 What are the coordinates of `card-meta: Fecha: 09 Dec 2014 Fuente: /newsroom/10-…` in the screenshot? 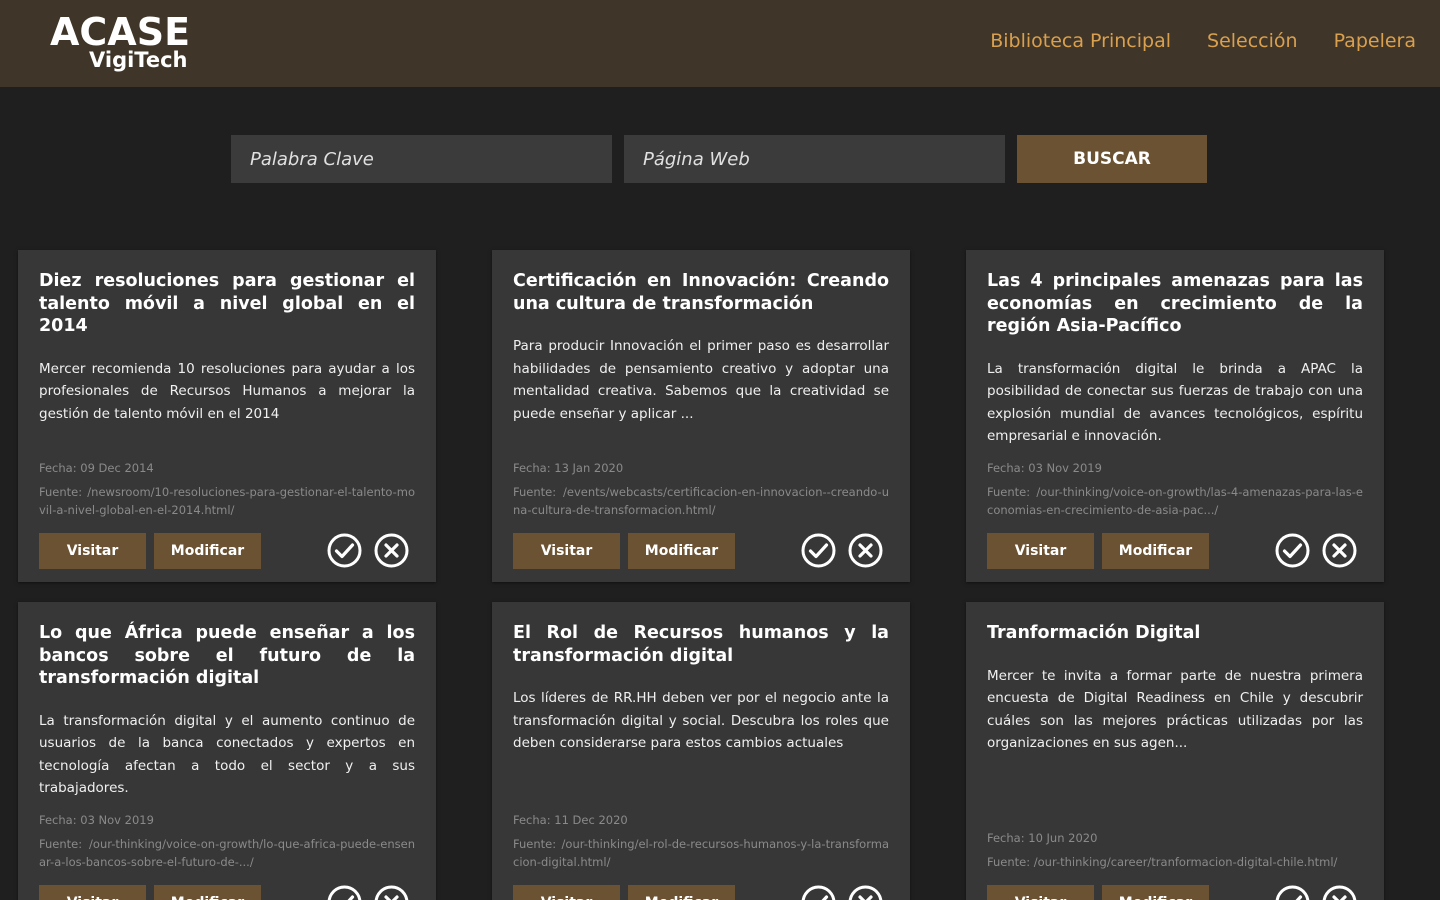 It's located at (227, 489).